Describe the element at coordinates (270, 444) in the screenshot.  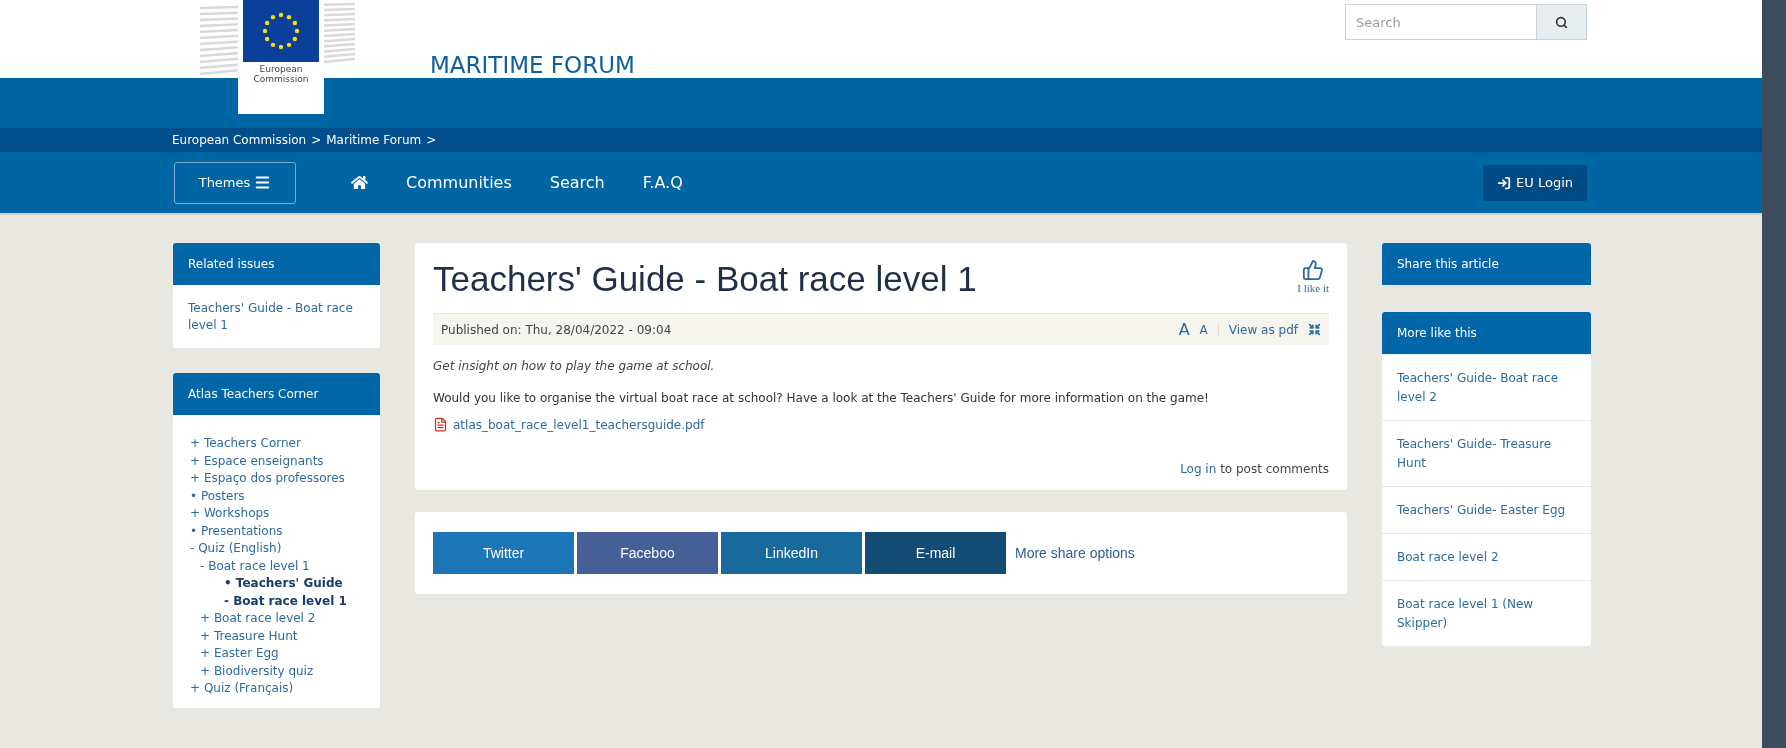
I see `tree-link: + Teachers Corner` at that location.